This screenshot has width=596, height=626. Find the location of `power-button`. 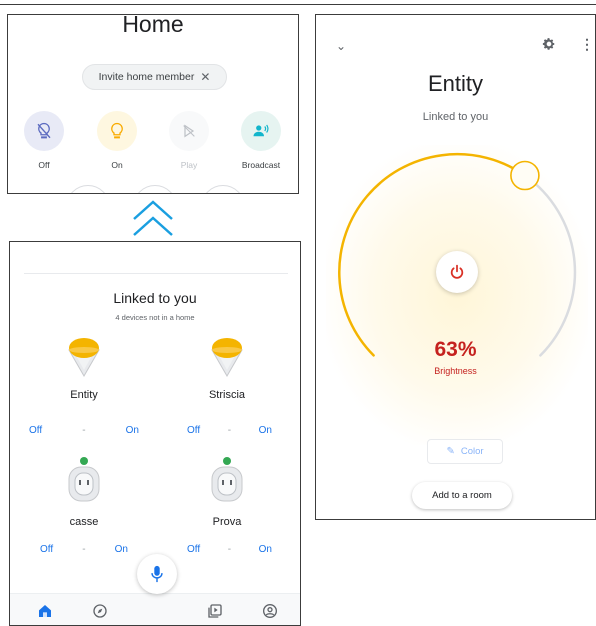

power-button is located at coordinates (457, 272).